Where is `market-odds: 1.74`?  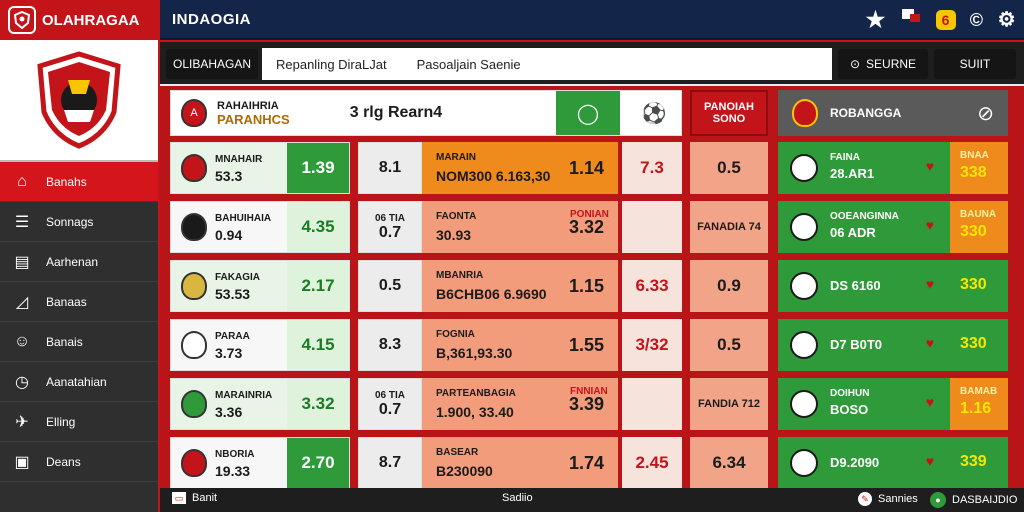 market-odds: 1.74 is located at coordinates (586, 463).